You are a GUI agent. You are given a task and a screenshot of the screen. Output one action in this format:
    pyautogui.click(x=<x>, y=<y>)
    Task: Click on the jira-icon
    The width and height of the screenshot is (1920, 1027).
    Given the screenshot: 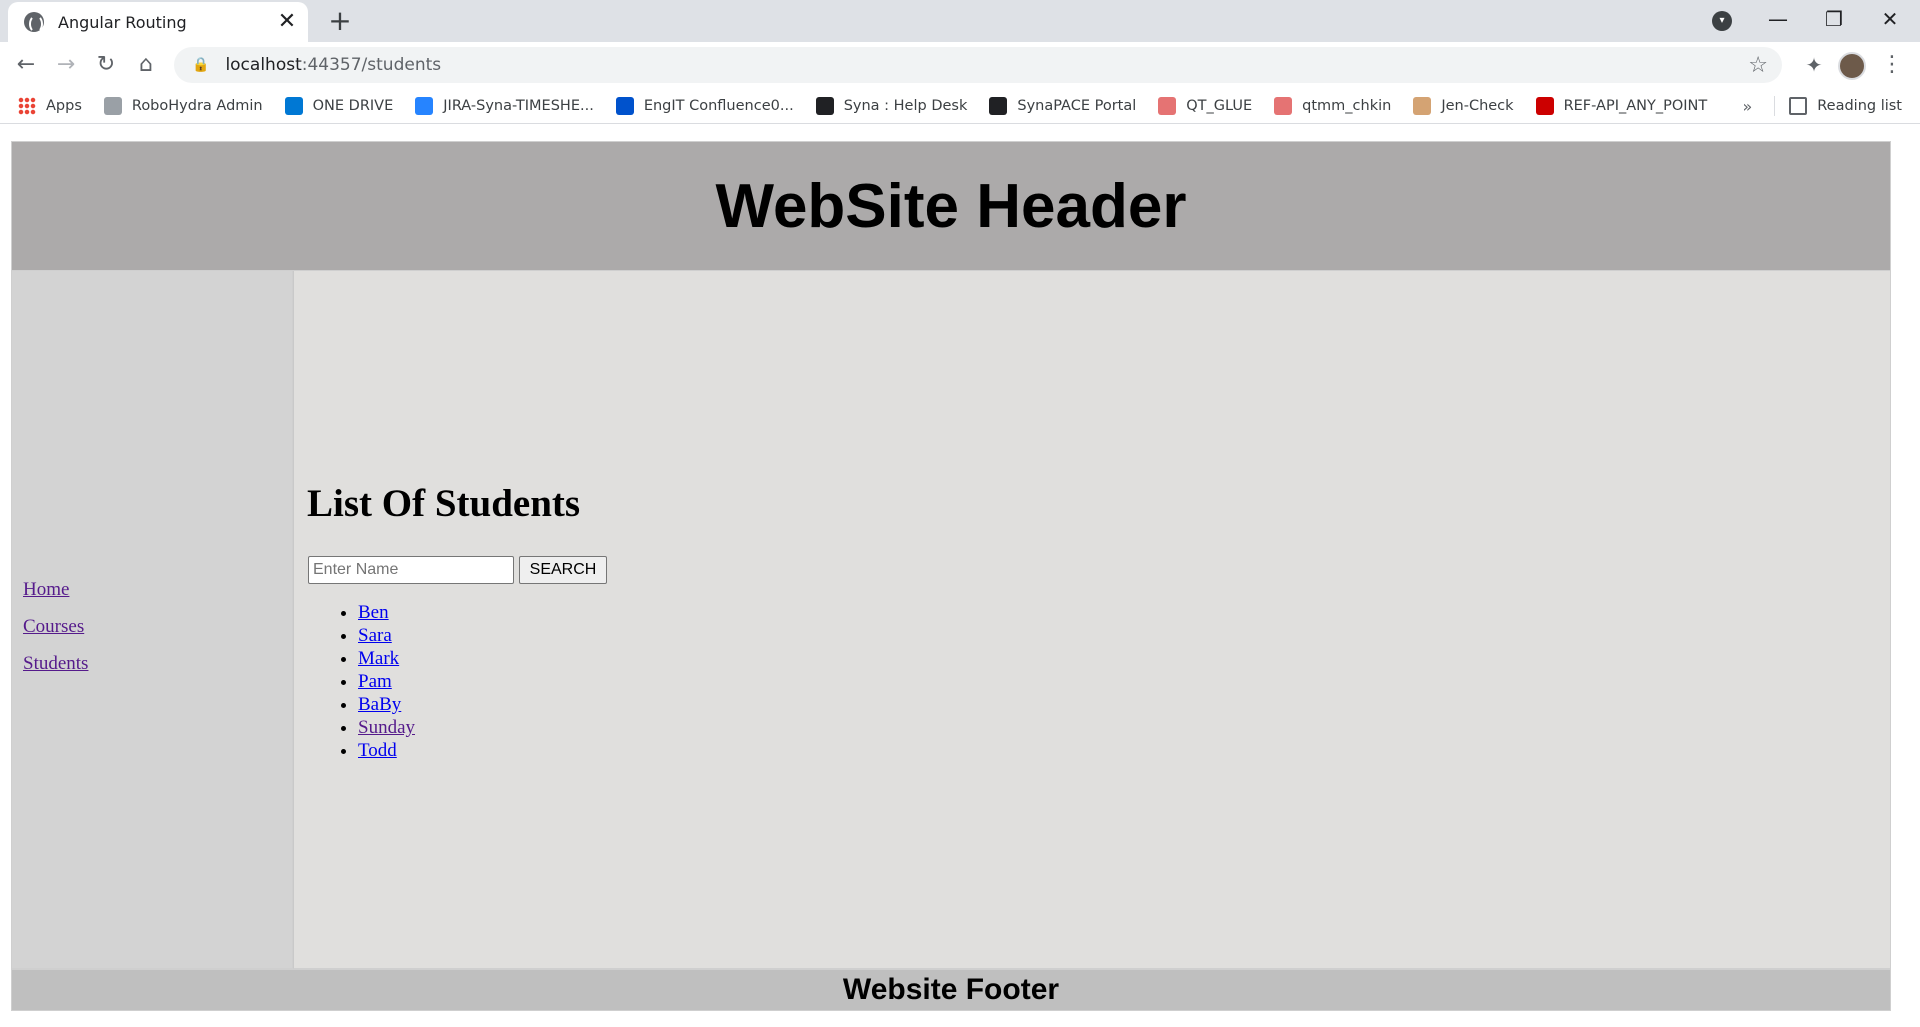 What is the action you would take?
    pyautogui.click(x=424, y=105)
    